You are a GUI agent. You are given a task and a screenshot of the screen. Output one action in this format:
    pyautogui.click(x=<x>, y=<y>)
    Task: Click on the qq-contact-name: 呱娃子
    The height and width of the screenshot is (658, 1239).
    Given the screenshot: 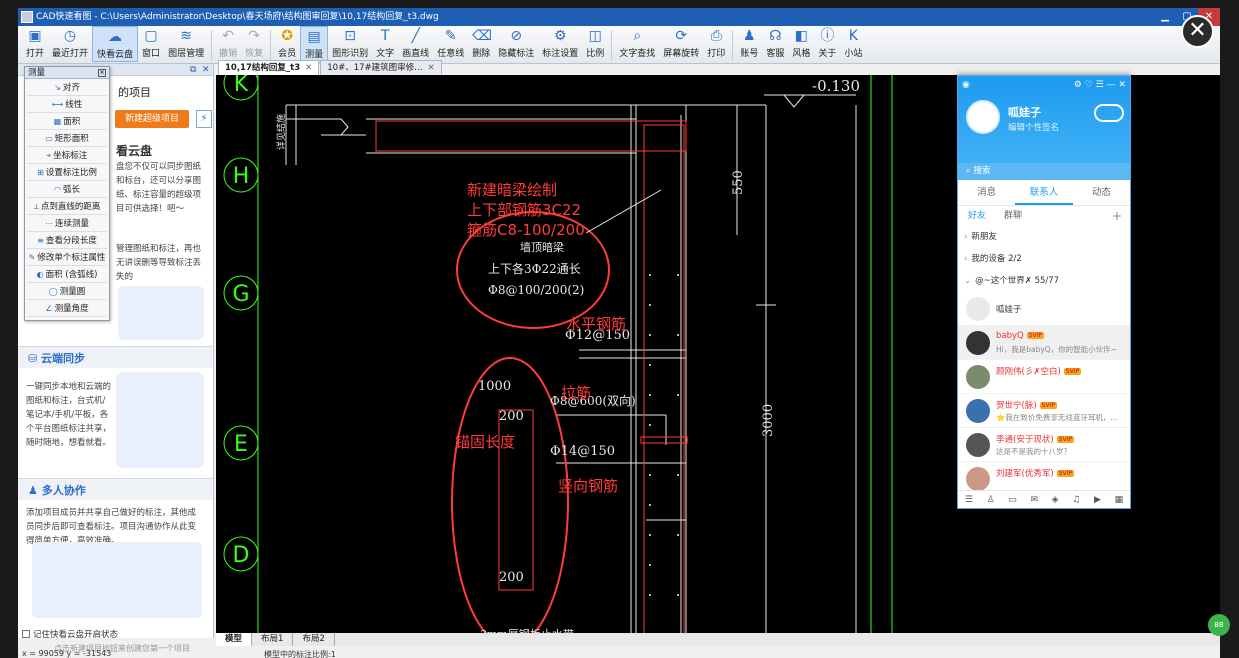 What is the action you would take?
    pyautogui.click(x=1009, y=309)
    